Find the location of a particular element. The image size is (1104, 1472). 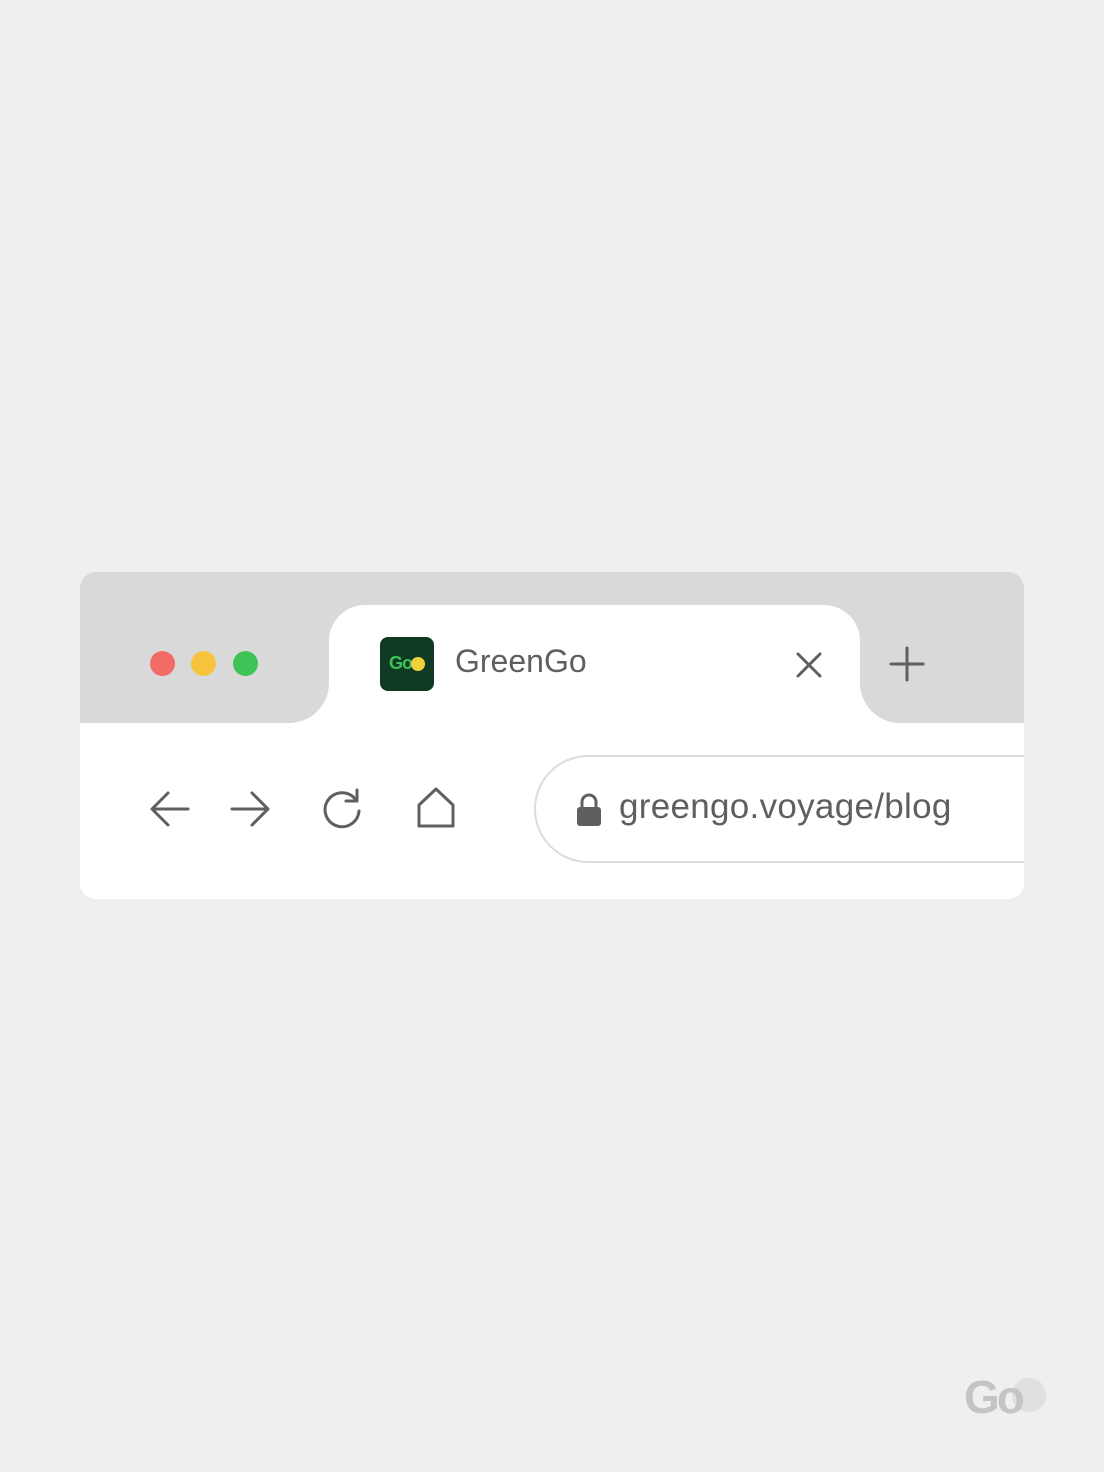

watermark-logo: Go is located at coordinates (1007, 1396).